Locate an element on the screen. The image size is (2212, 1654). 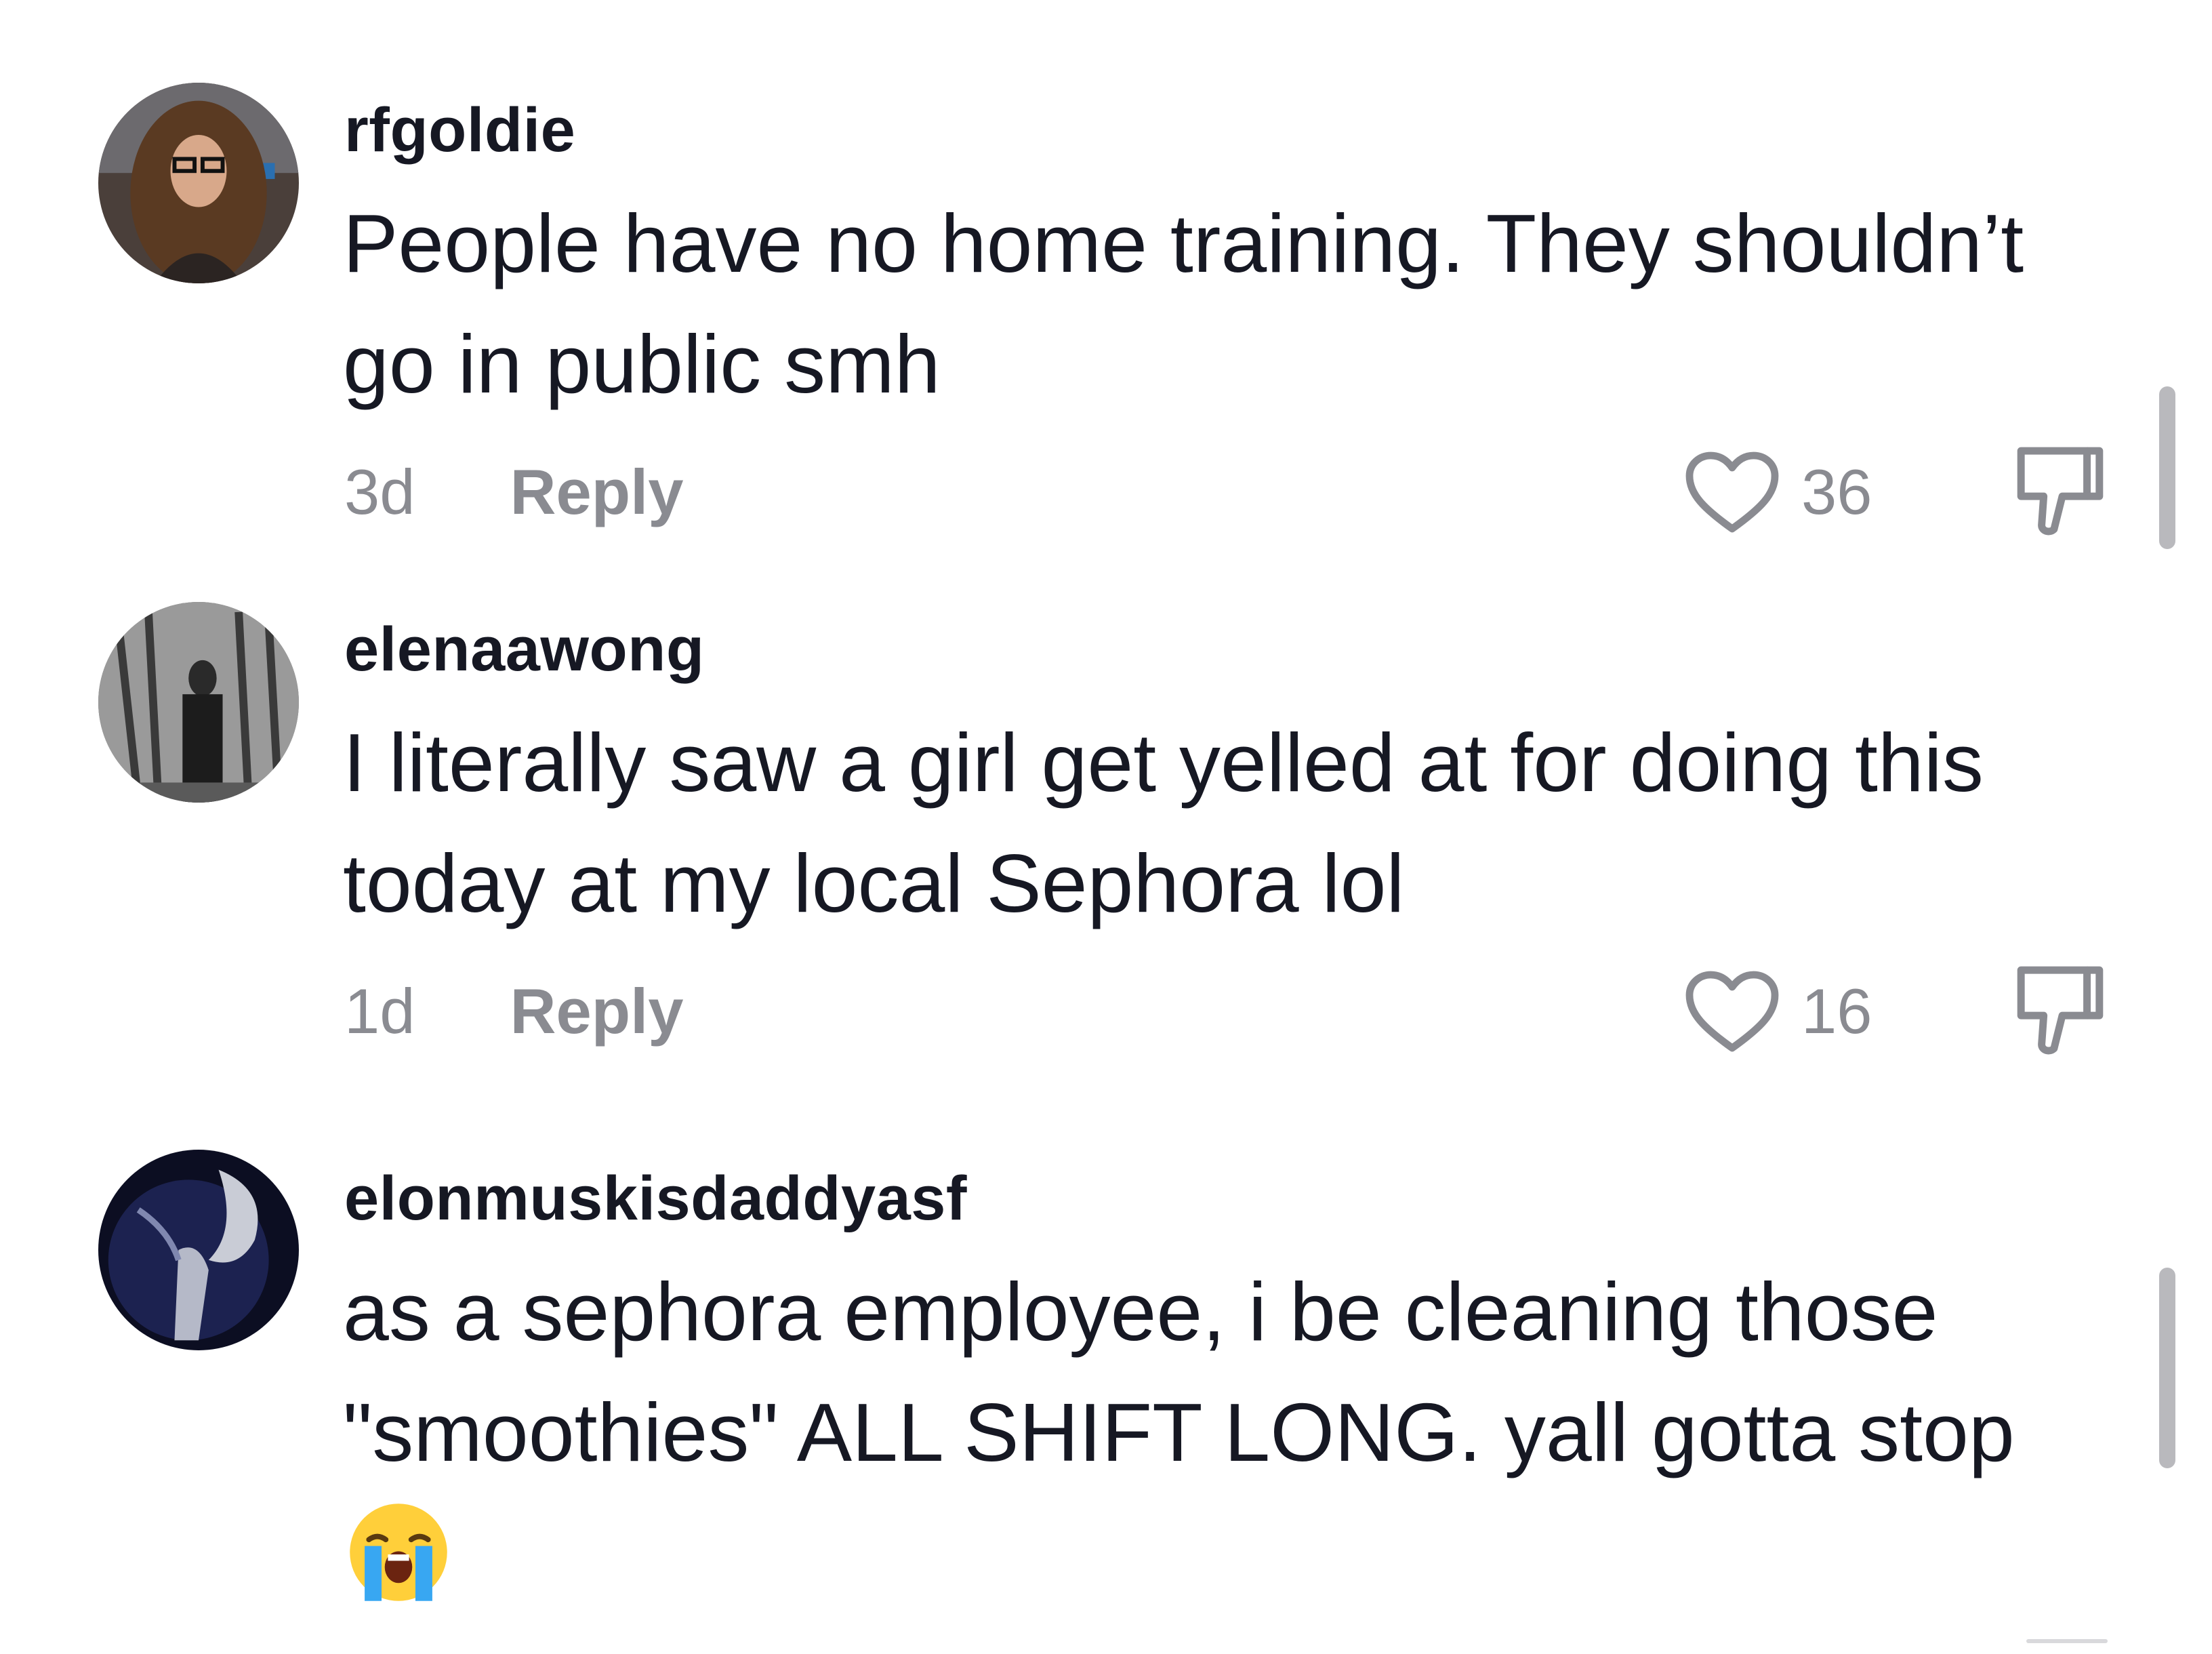
comment-username: elonmuskisdaddyasf is located at coordinates (655, 1198).